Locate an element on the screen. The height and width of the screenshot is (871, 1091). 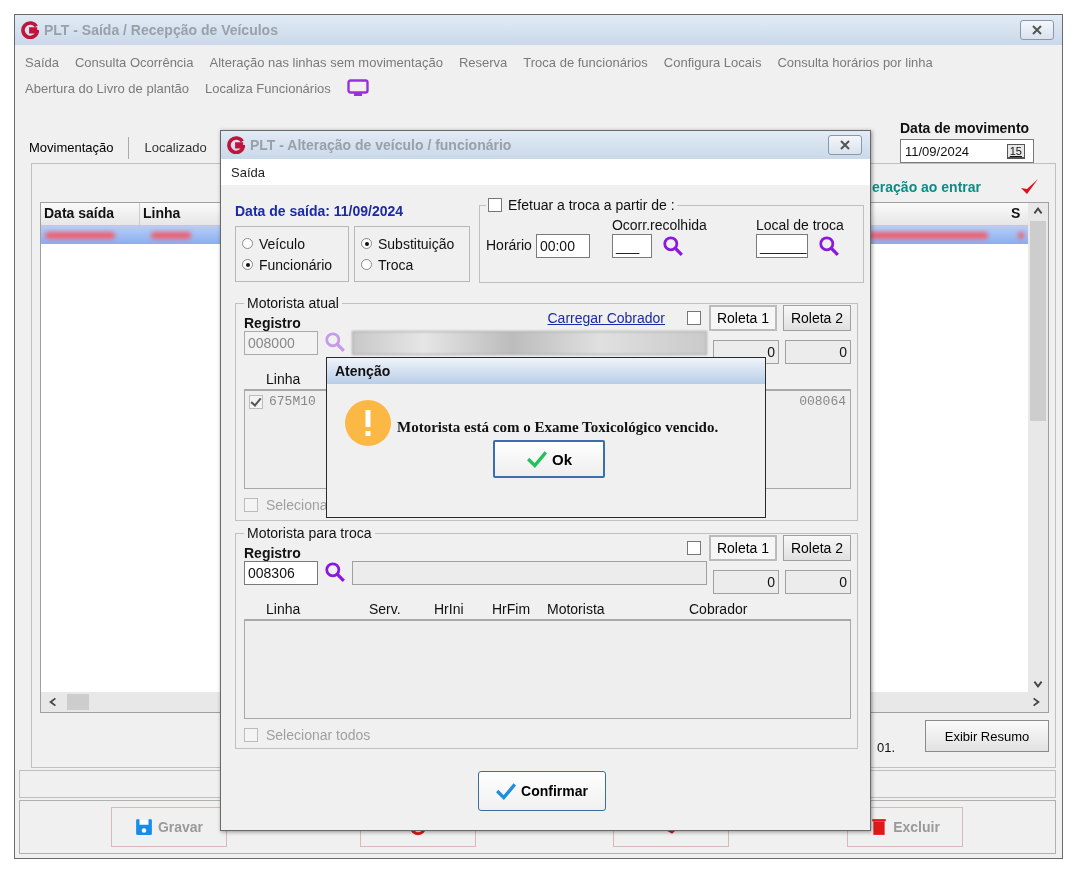
roleta-button: Roleta 2 is located at coordinates (817, 548).